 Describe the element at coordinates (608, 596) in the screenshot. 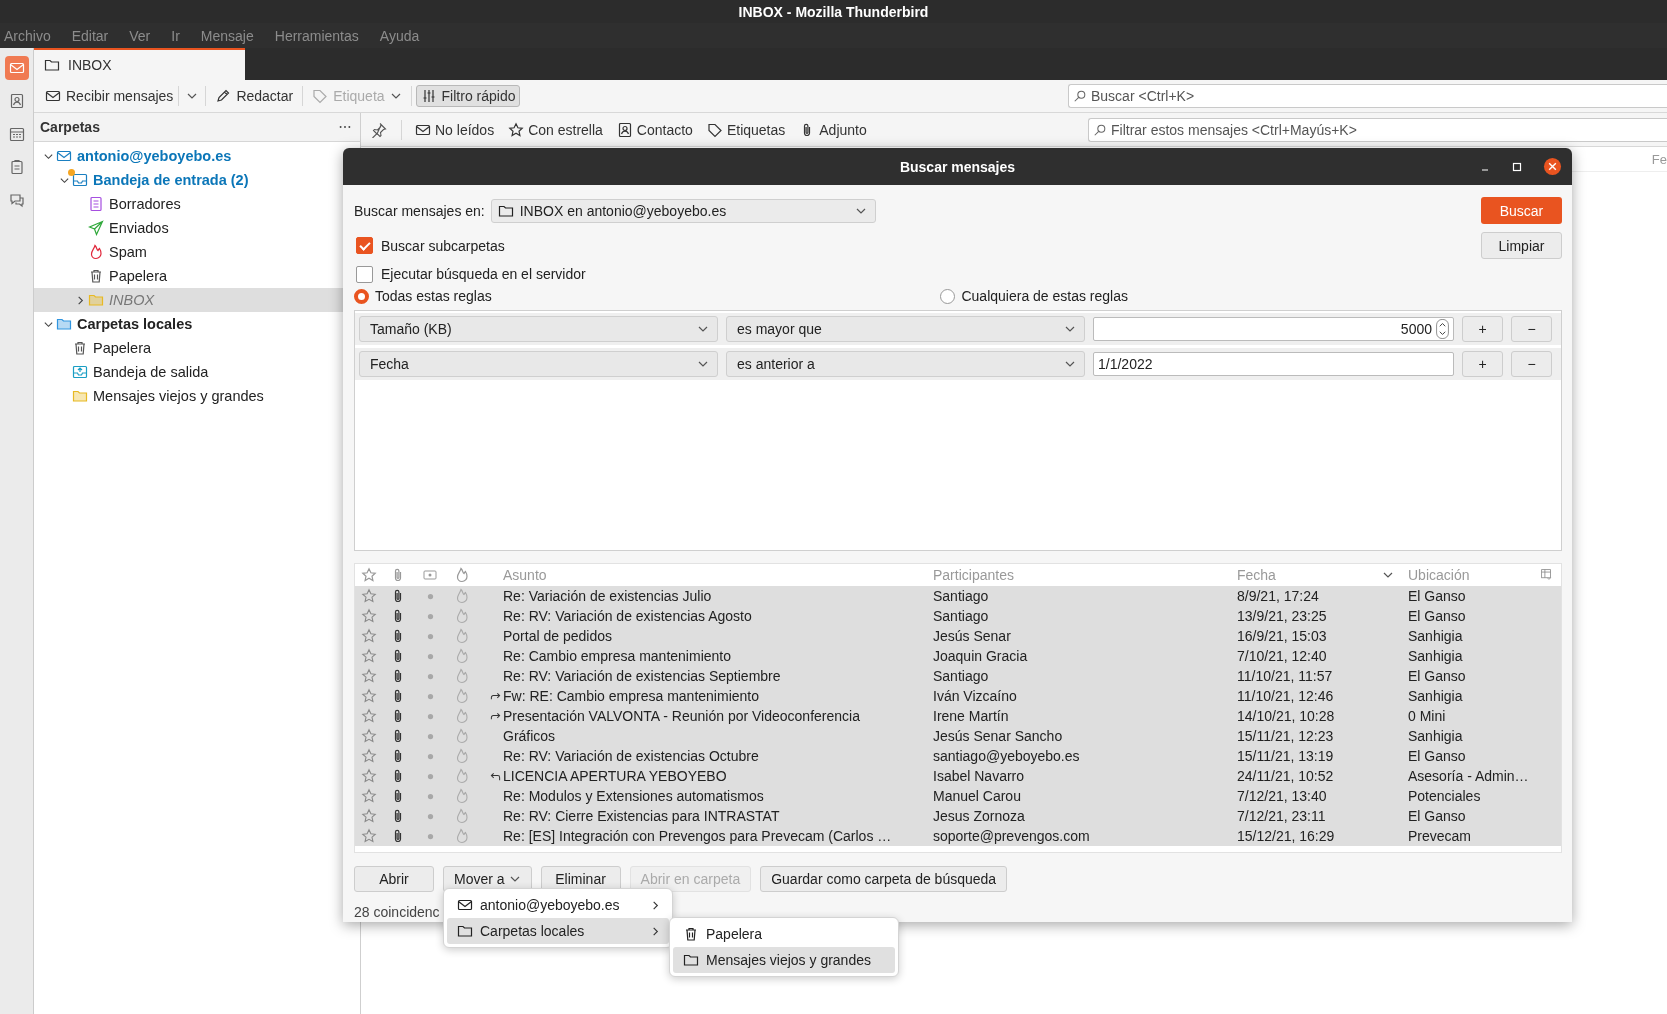

I see `subject-cell-text: Re: Variación de existencias Julio` at that location.